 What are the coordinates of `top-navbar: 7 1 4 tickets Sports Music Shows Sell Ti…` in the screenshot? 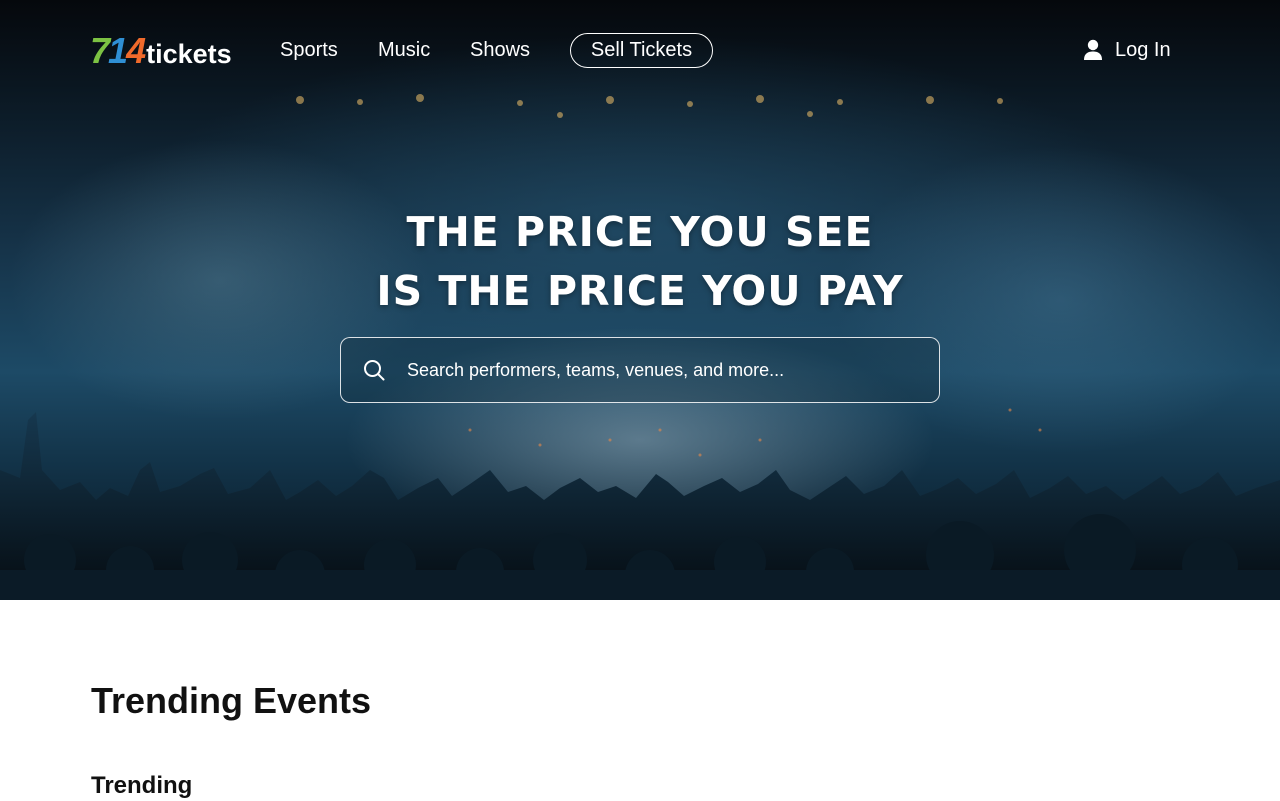 It's located at (640, 50).